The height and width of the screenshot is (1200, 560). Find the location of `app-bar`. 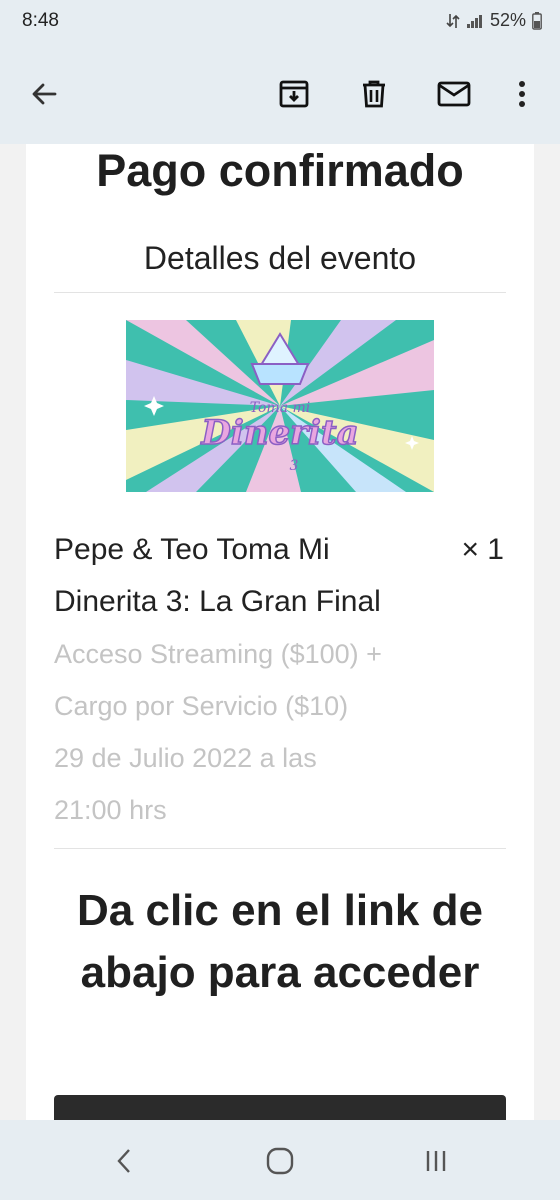

app-bar is located at coordinates (280, 96).